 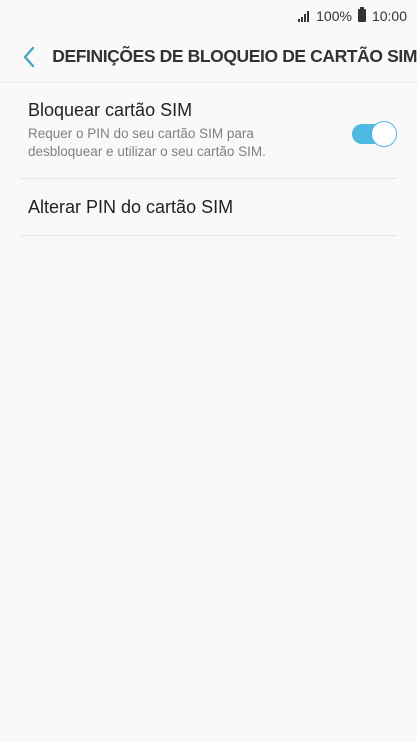 I want to click on change-sim-pin-title: Alterar PIN do cartão SIM, so click(x=131, y=206).